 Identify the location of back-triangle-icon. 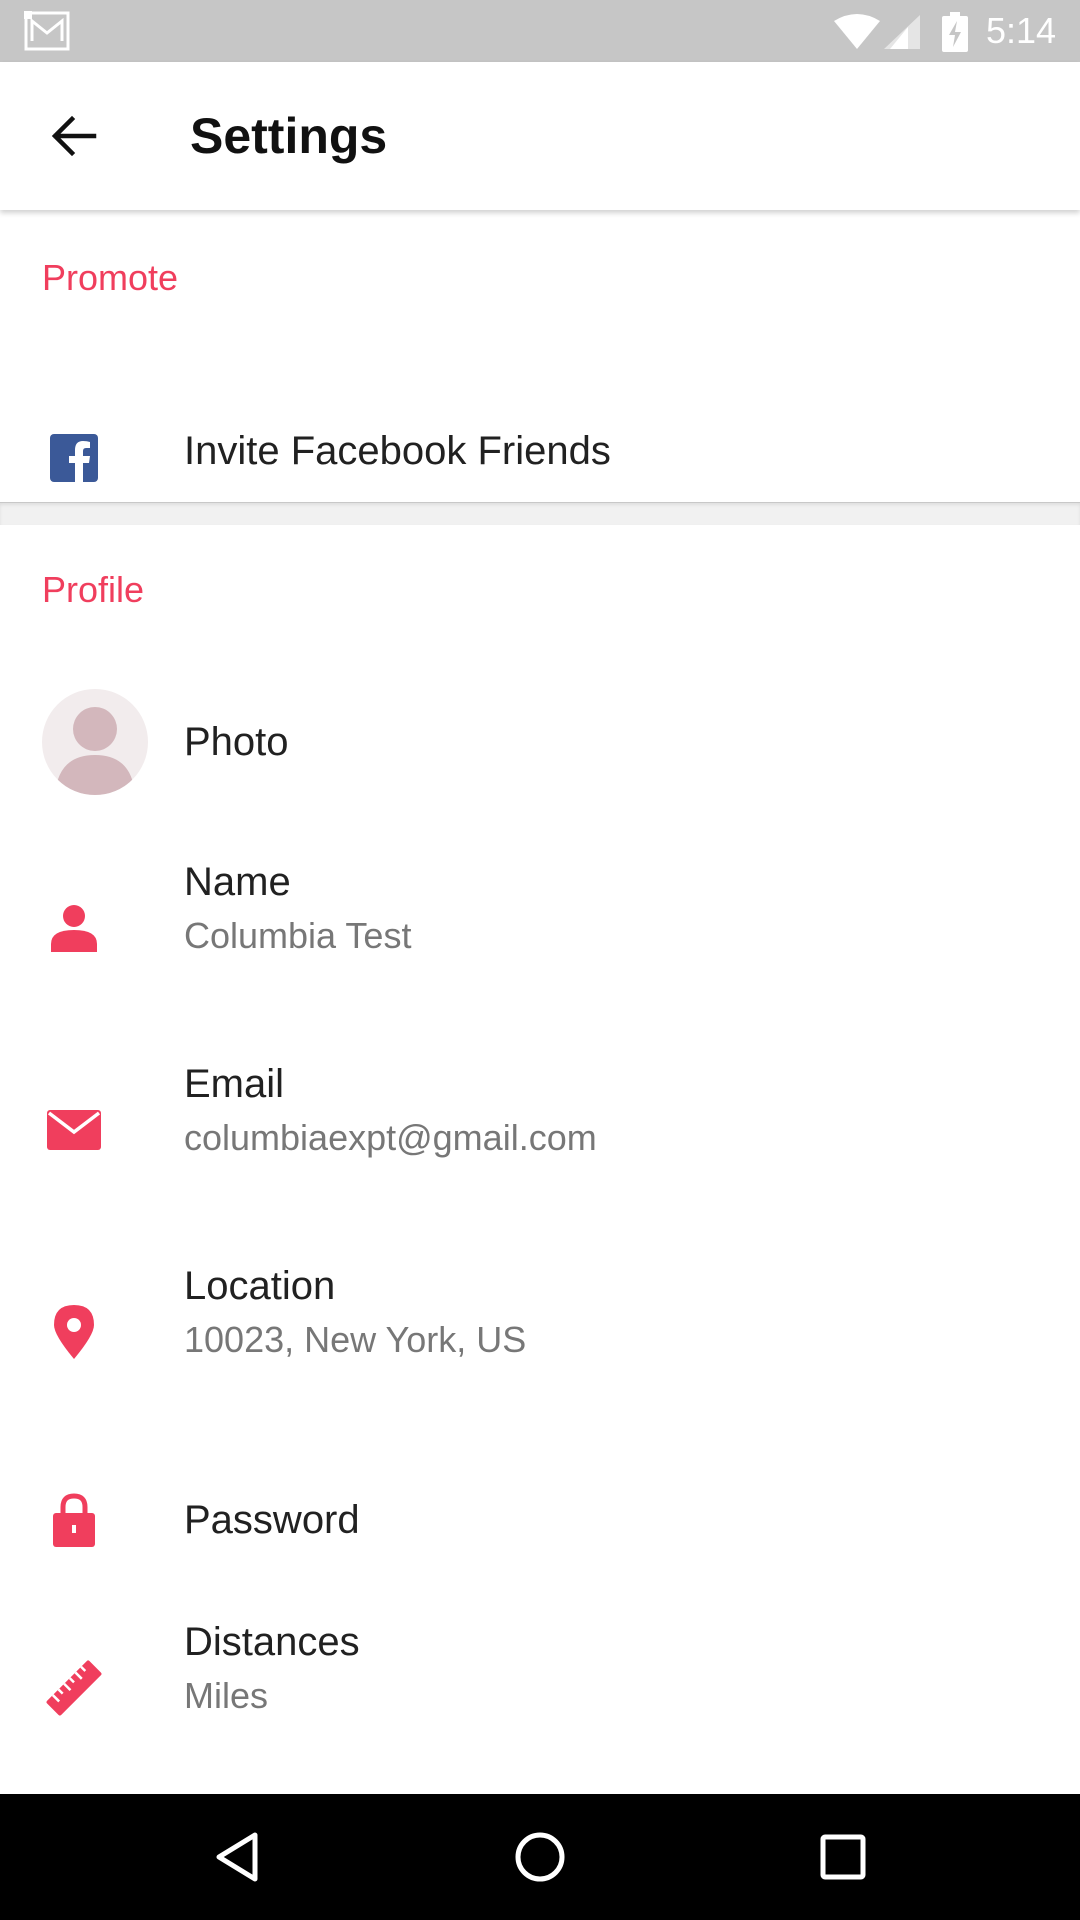
(237, 1857).